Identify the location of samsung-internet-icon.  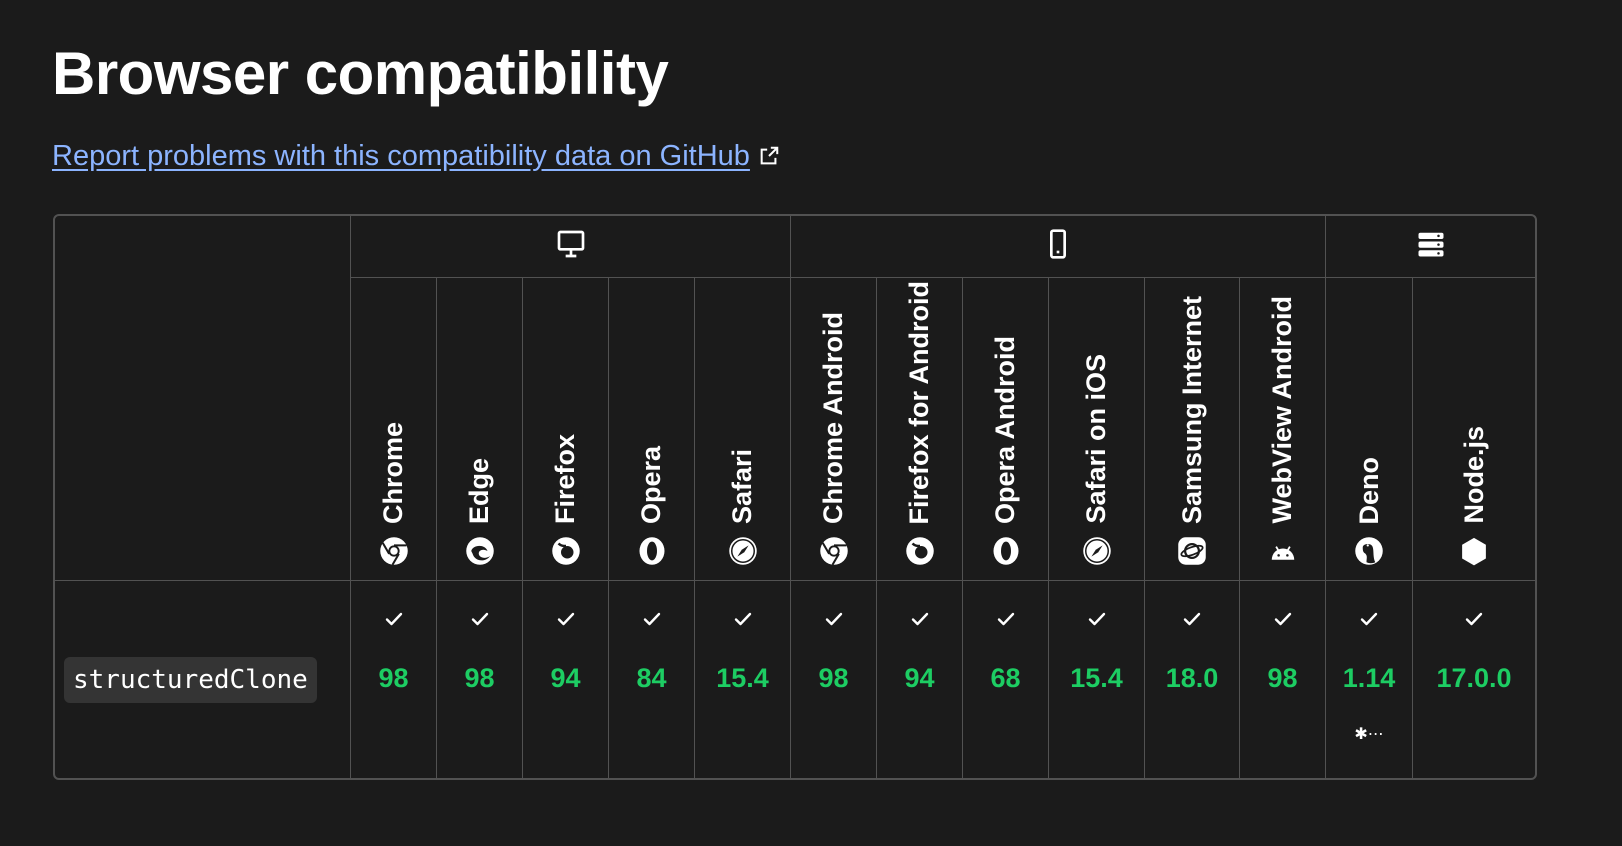
(1192, 551).